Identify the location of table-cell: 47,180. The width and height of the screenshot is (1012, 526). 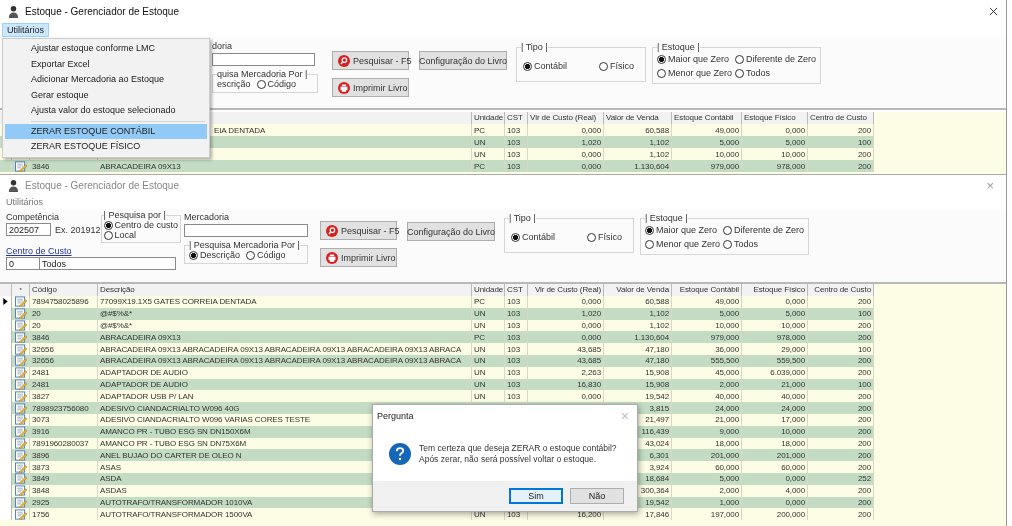
(657, 349).